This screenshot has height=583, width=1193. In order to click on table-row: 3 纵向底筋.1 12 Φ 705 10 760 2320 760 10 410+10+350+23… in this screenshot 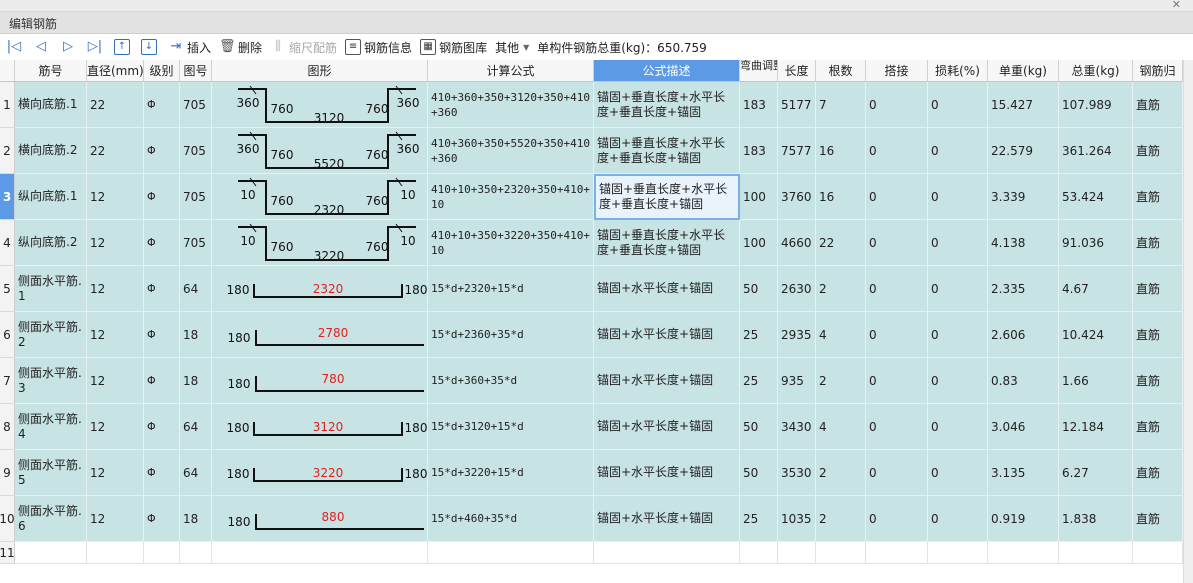, I will do `click(591, 197)`.